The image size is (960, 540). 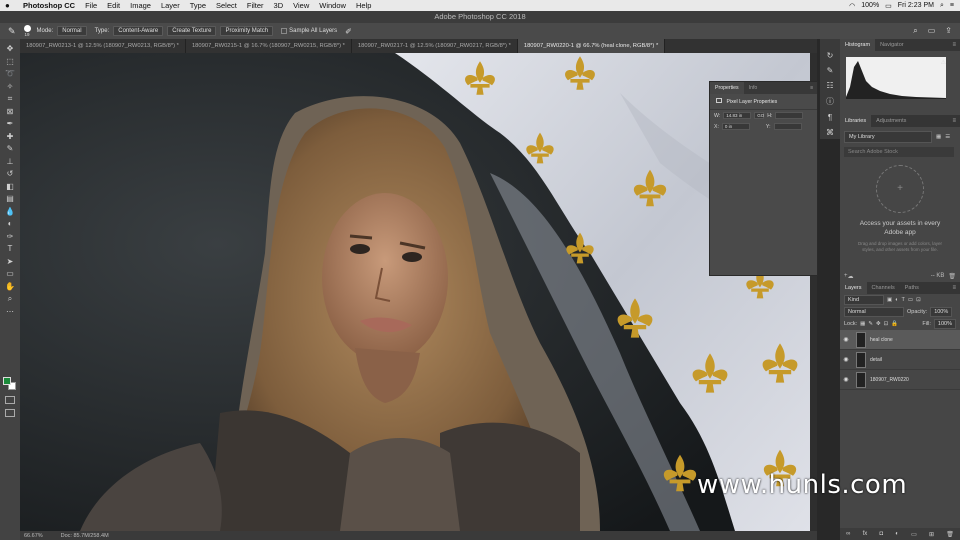 I want to click on y-field, so click(x=787, y=126).